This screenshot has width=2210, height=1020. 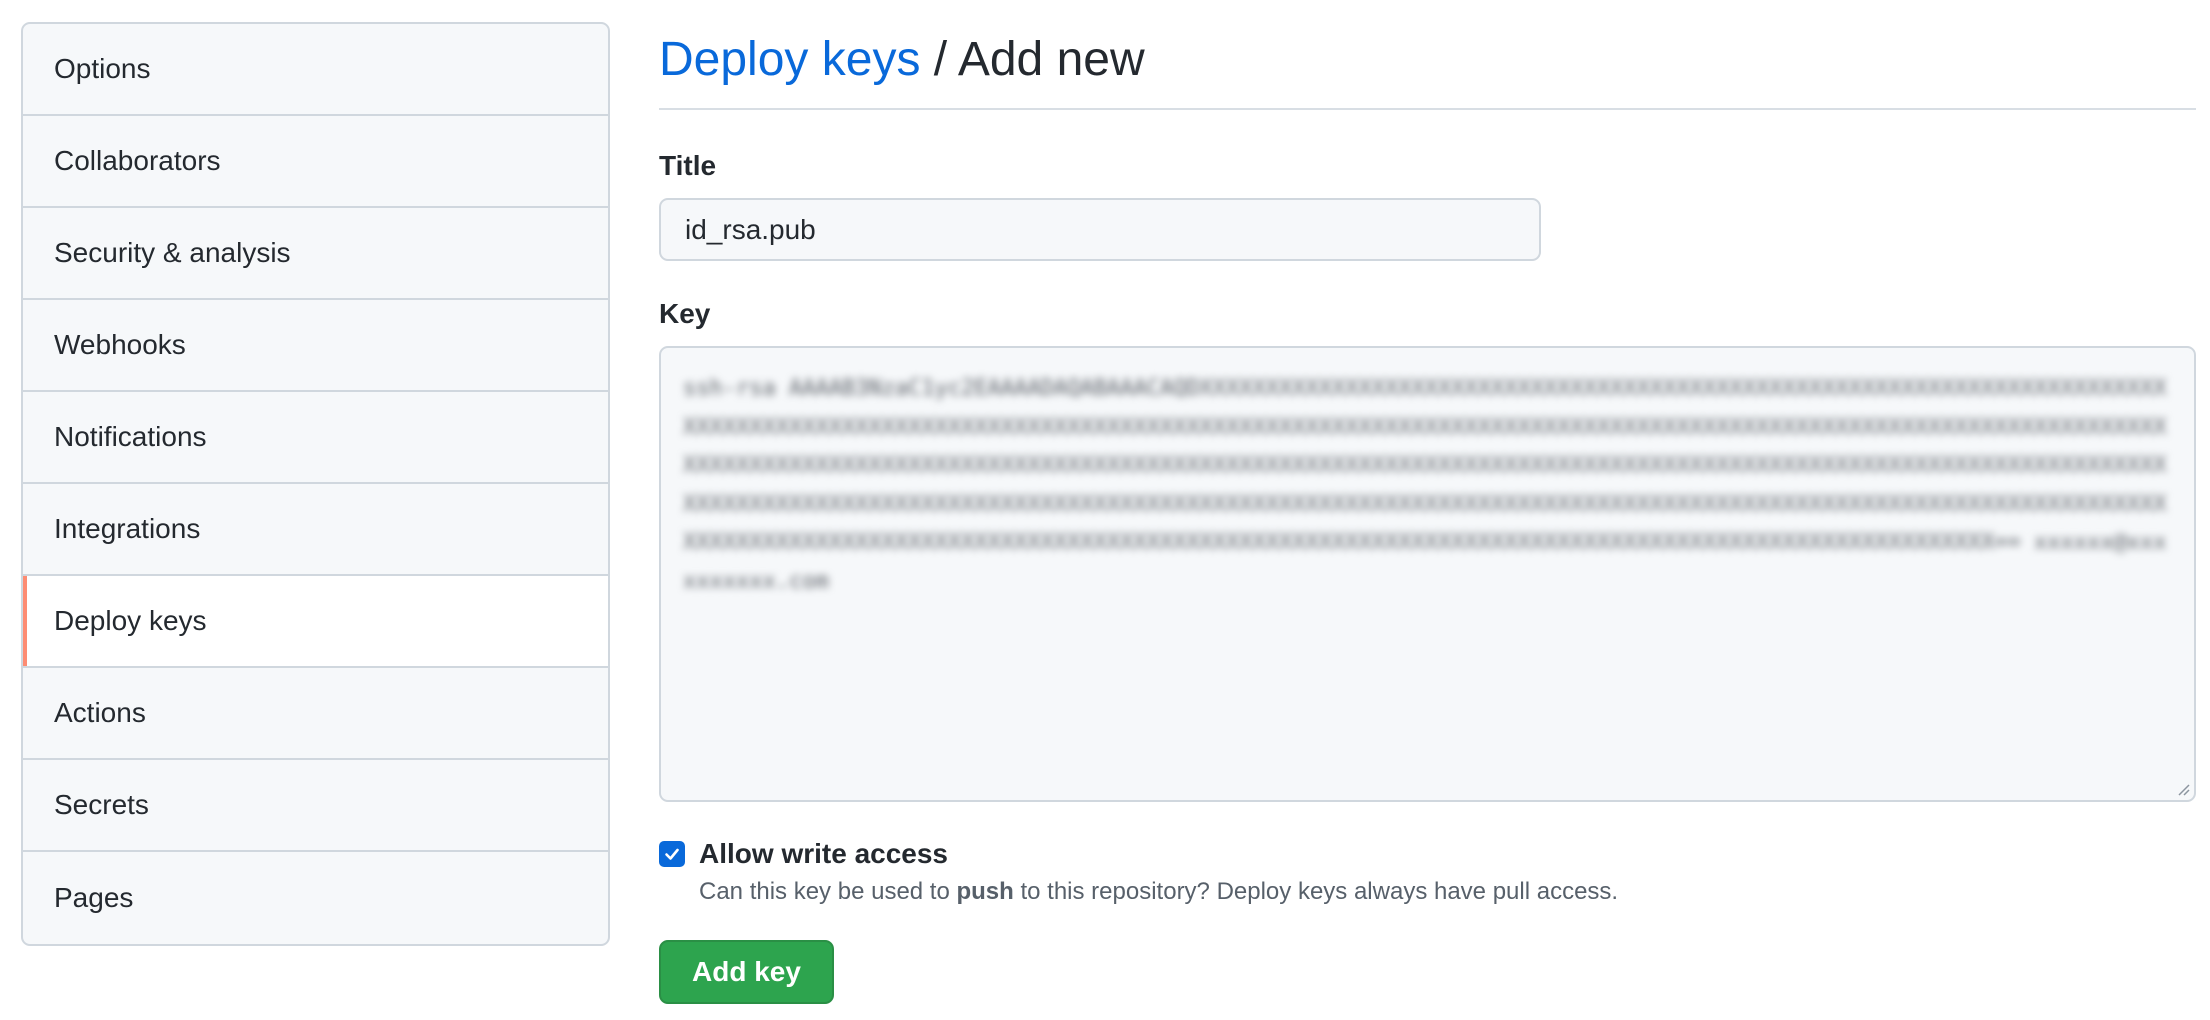 I want to click on page-title: Deploy keys / Add new, so click(x=902, y=60).